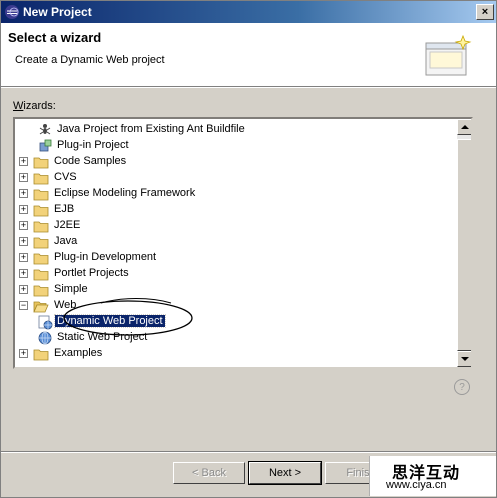 This screenshot has height=498, width=497. What do you see at coordinates (12, 12) in the screenshot?
I see `eclipse-icon` at bounding box center [12, 12].